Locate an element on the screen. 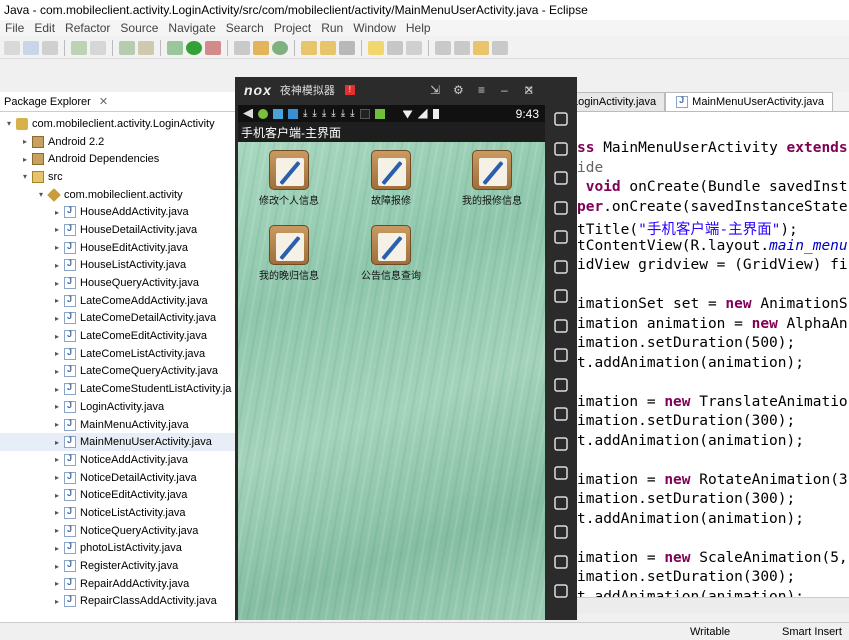 The width and height of the screenshot is (849, 640). volume-down-icon is located at coordinates (561, 354).